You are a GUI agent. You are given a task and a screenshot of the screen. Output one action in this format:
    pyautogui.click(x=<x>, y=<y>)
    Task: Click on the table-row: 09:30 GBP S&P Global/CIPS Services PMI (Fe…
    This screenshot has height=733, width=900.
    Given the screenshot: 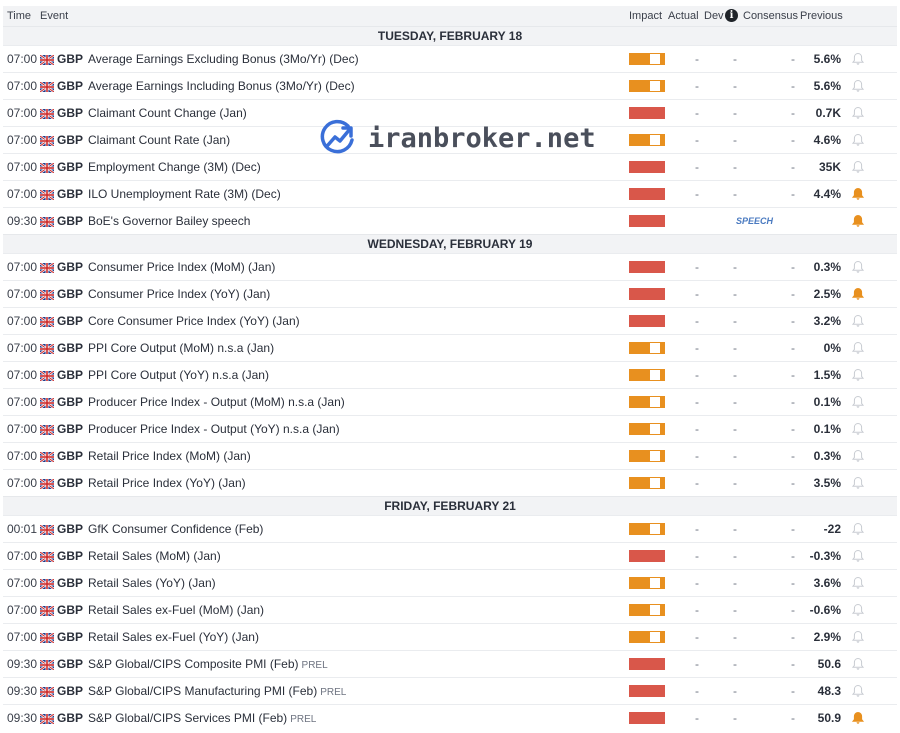 What is the action you would take?
    pyautogui.click(x=450, y=717)
    